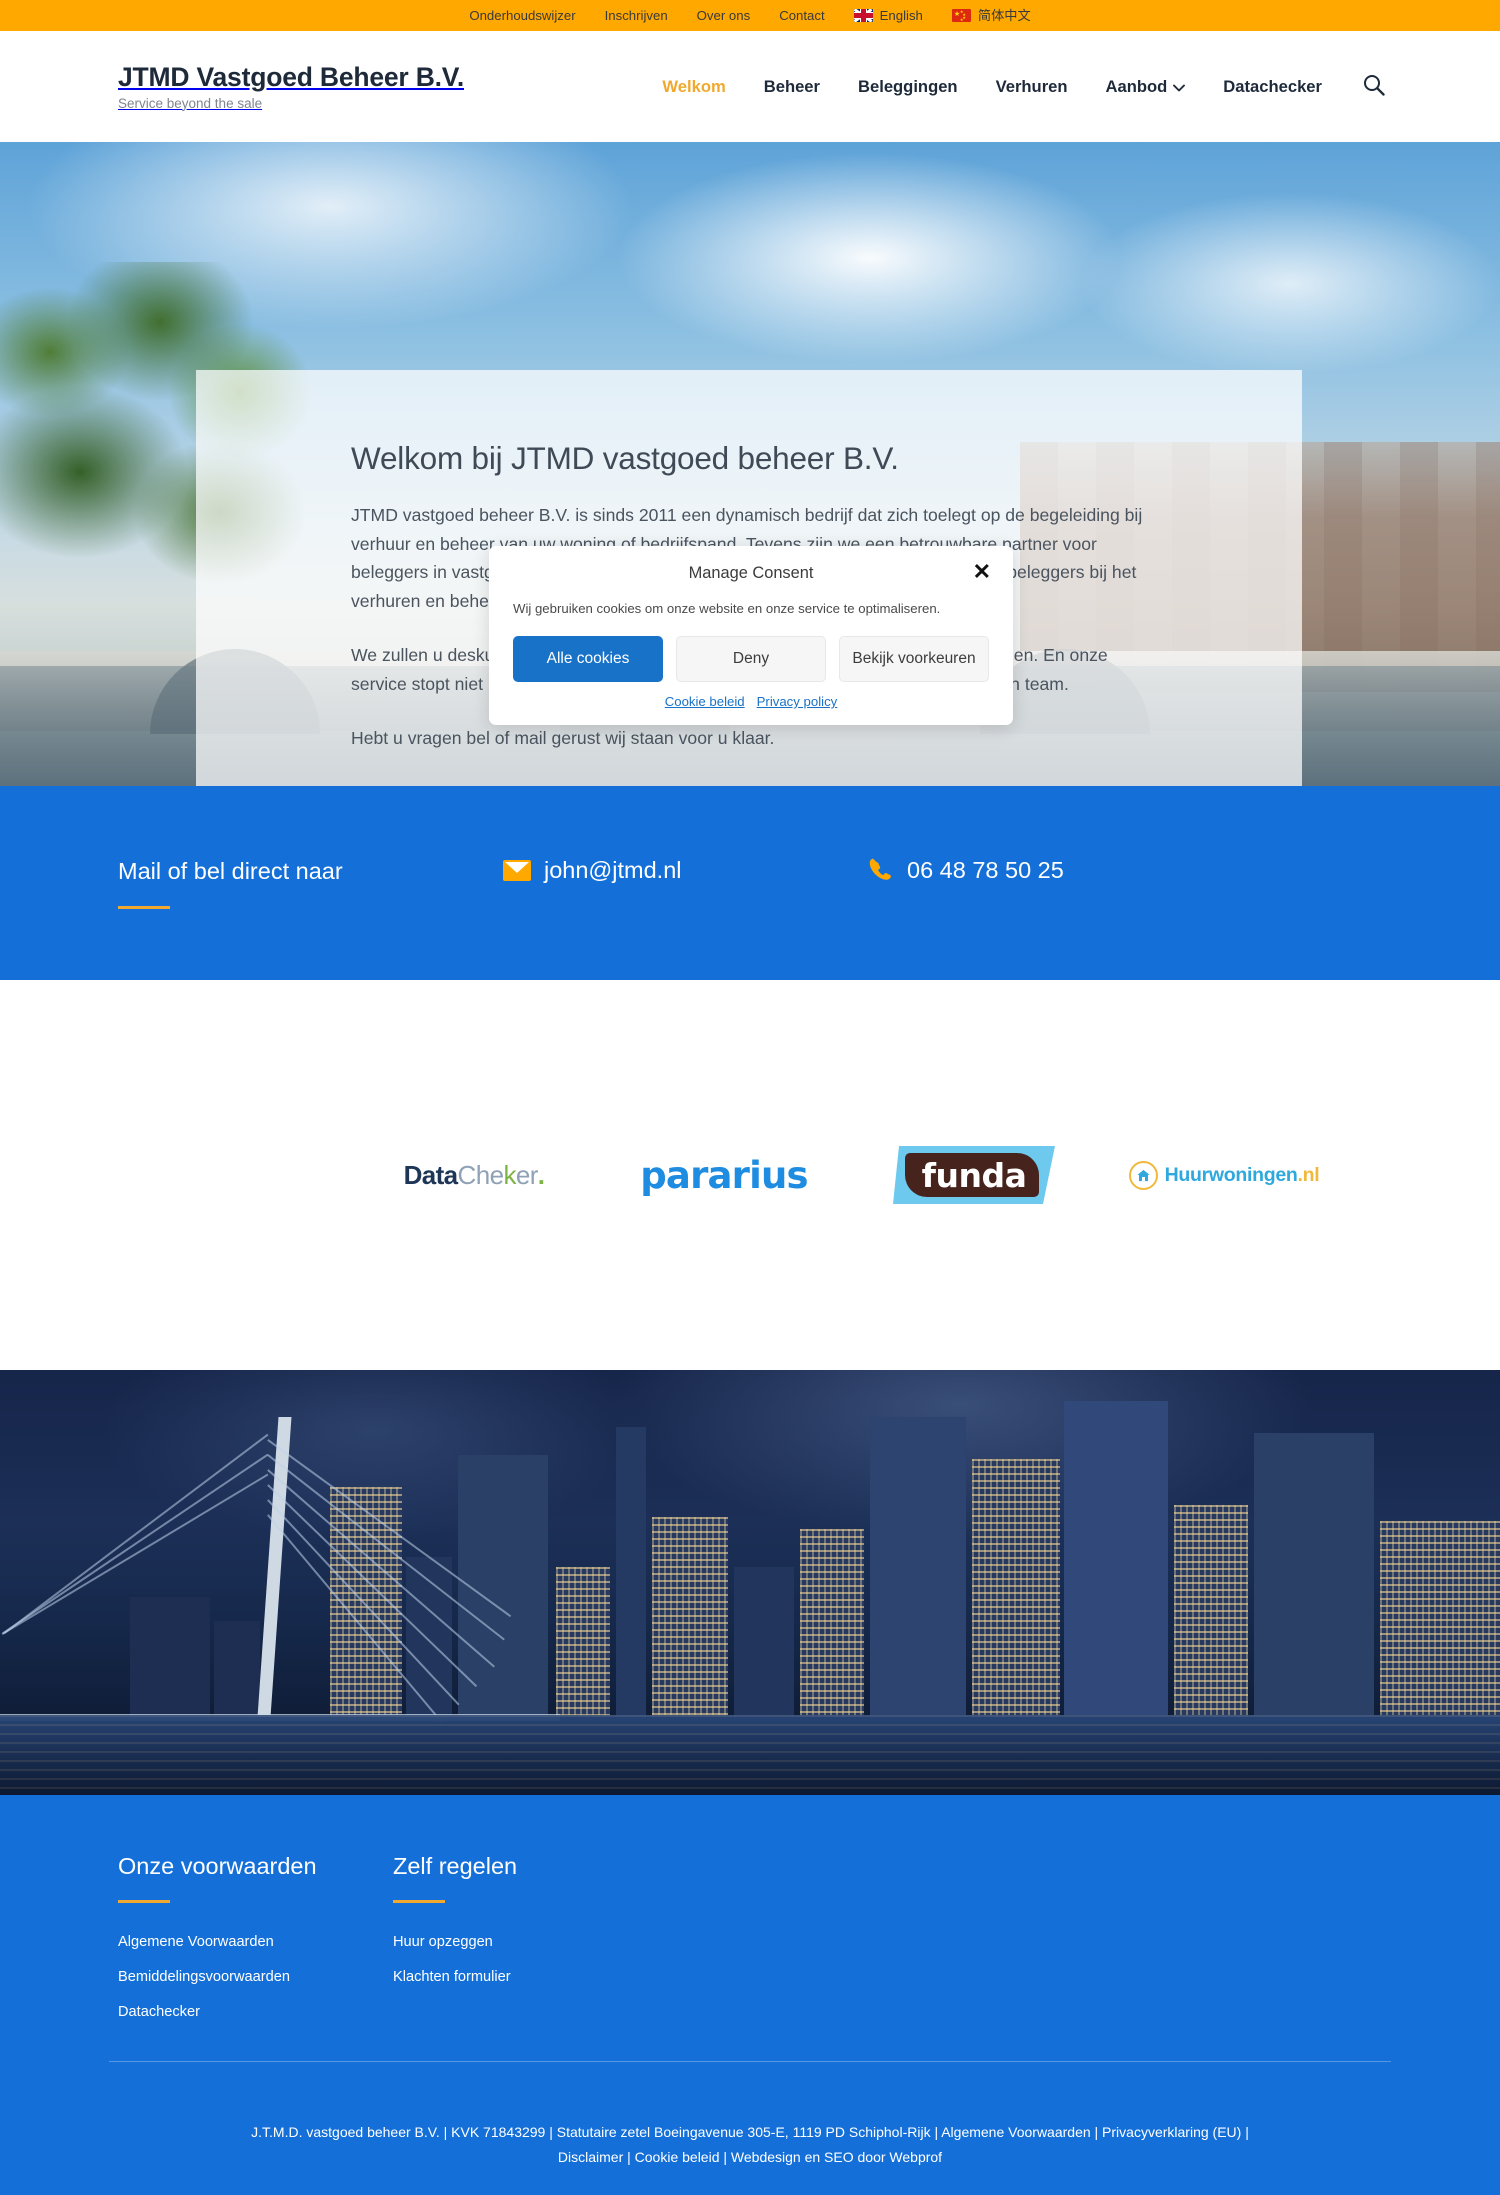 The height and width of the screenshot is (2195, 1500). I want to click on funda-logo-text: funda, so click(974, 1175).